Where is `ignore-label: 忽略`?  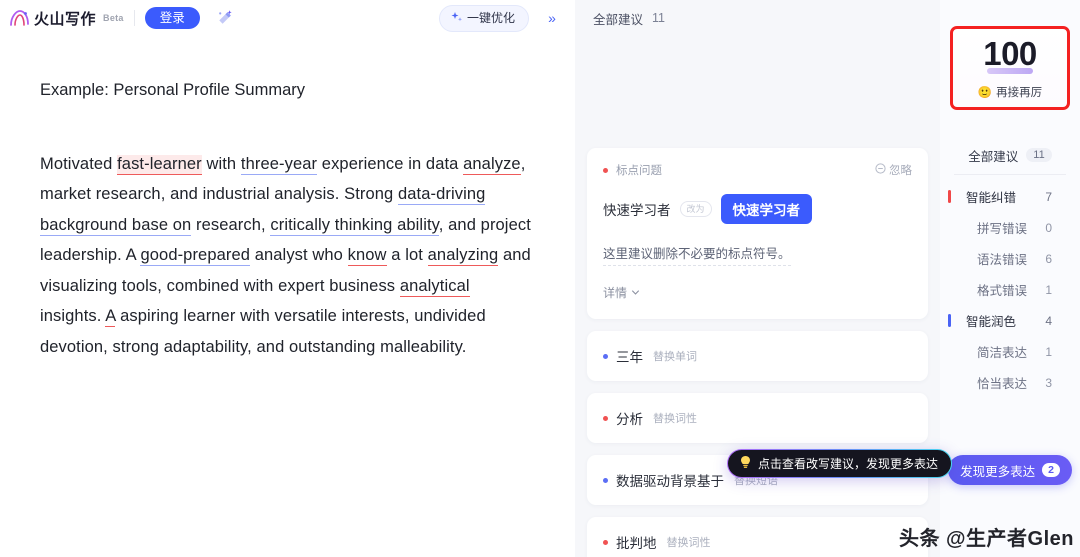 ignore-label: 忽略 is located at coordinates (900, 171).